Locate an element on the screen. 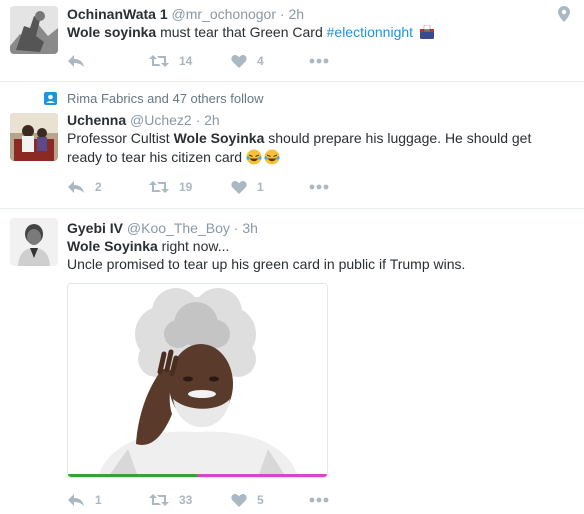 The height and width of the screenshot is (514, 584). tweet-text-line2: ready to tear his citizen card is located at coordinates (173, 159).